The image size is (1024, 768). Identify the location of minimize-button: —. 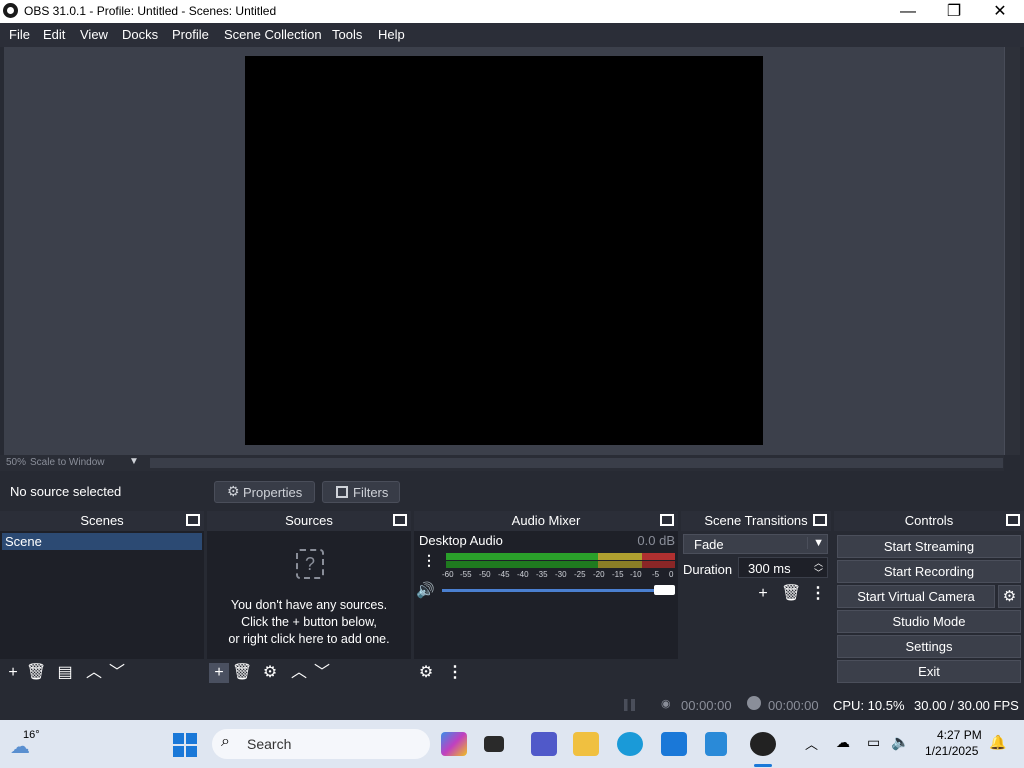
(908, 11).